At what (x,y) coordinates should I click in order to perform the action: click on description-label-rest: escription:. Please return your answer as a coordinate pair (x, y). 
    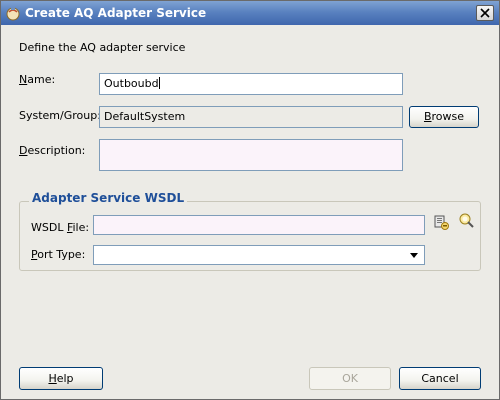
    Looking at the image, I should click on (56, 150).